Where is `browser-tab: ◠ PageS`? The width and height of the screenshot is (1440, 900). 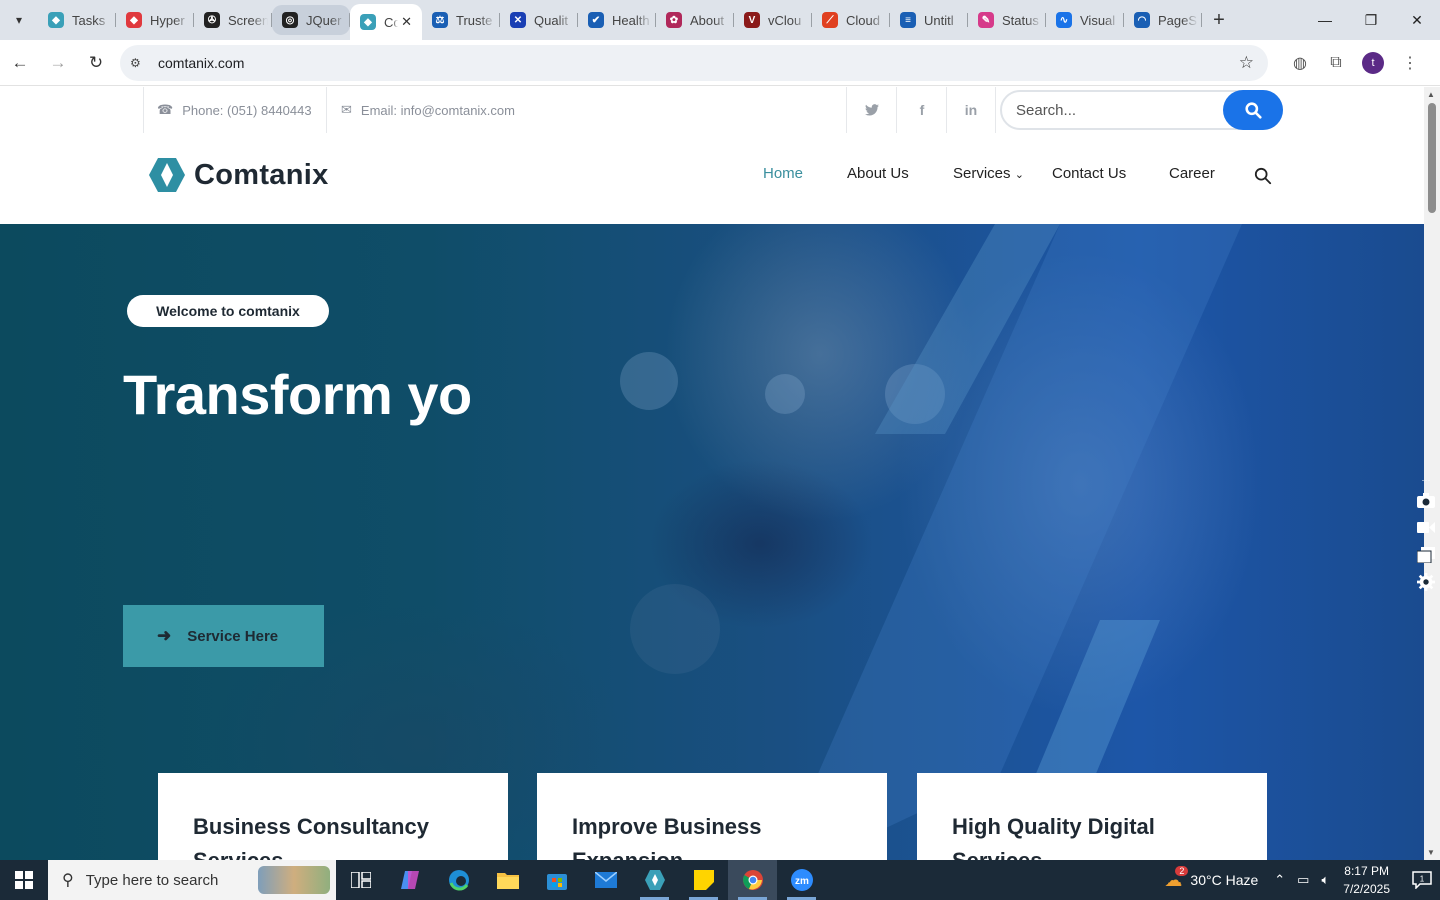 browser-tab: ◠ PageS is located at coordinates (1163, 20).